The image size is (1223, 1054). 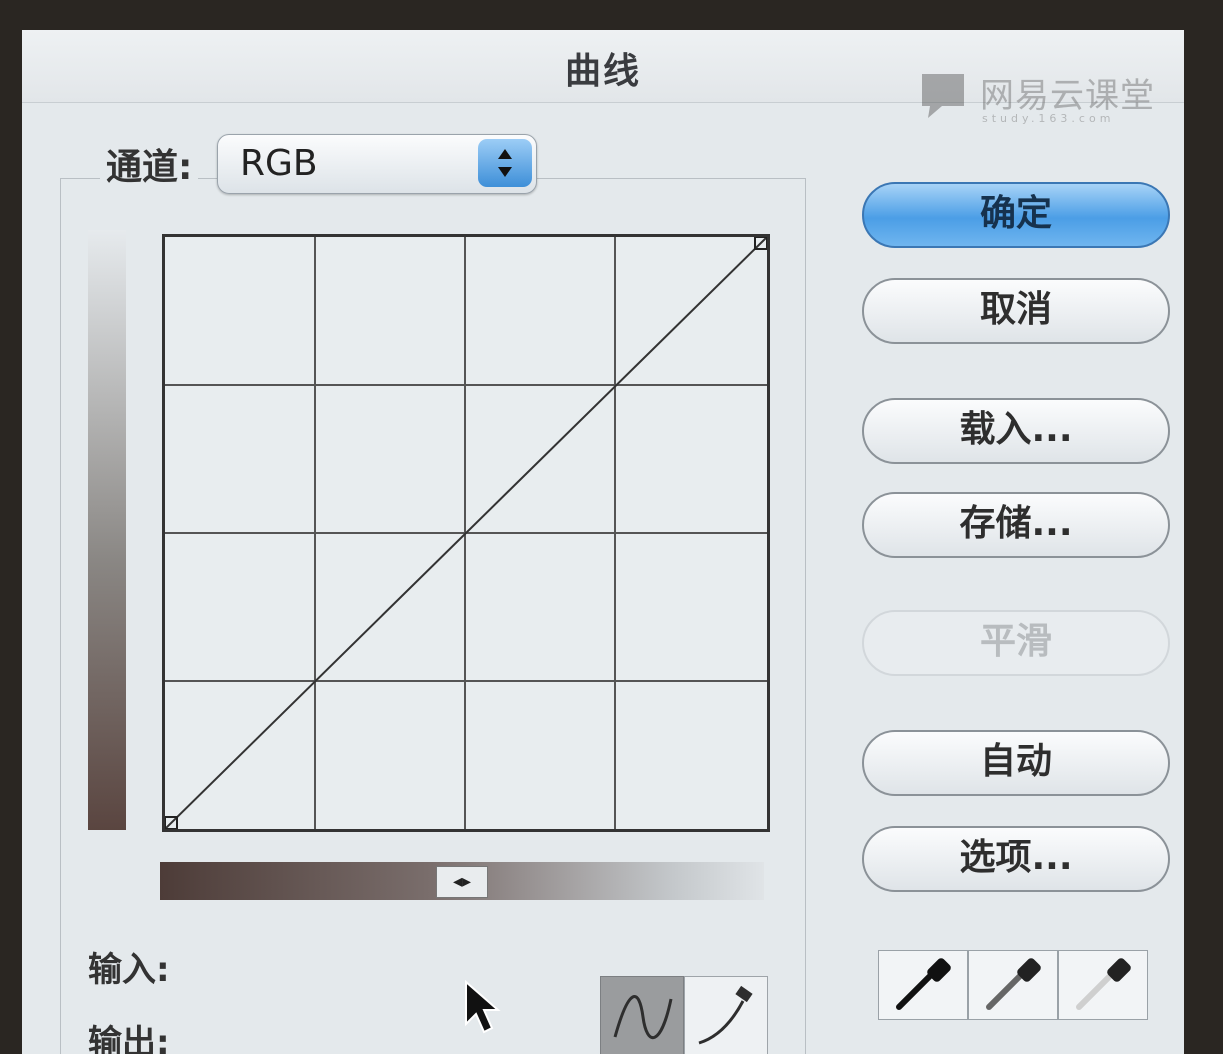 What do you see at coordinates (603, 77) in the screenshot?
I see `title-bar: 曲线 网易云课堂 study.163.com` at bounding box center [603, 77].